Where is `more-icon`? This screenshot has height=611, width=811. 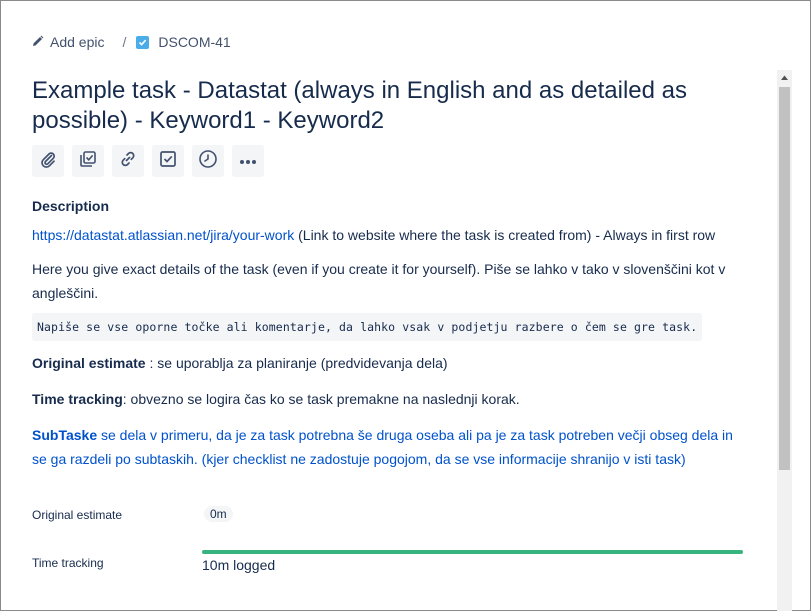 more-icon is located at coordinates (248, 161).